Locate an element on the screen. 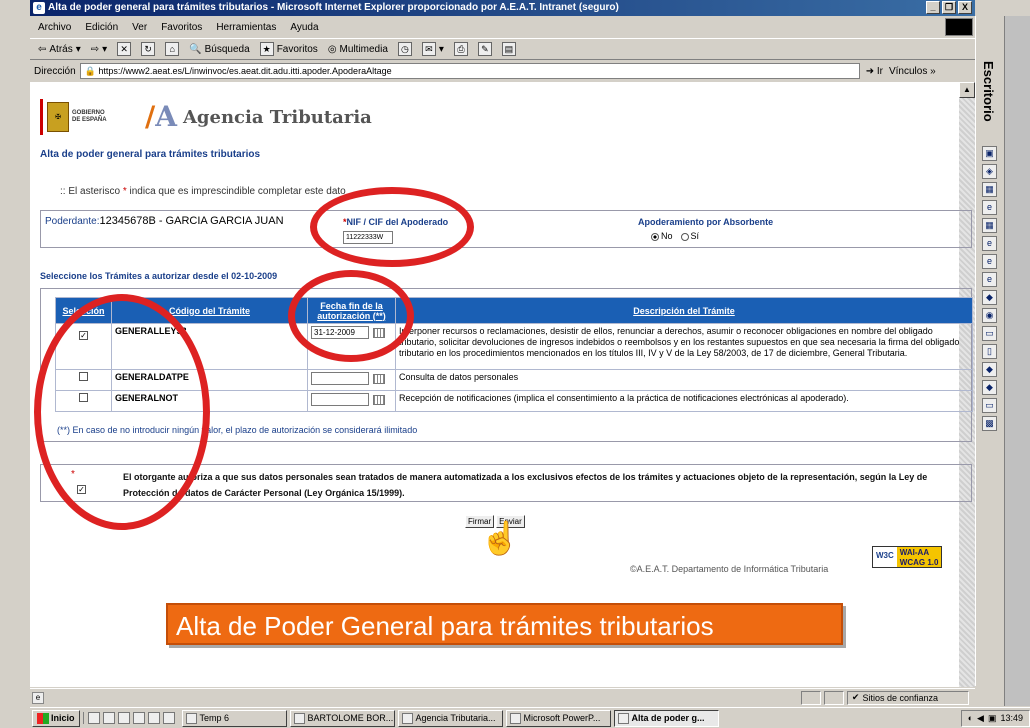  menu-favoritos: Favoritos is located at coordinates (181, 27).